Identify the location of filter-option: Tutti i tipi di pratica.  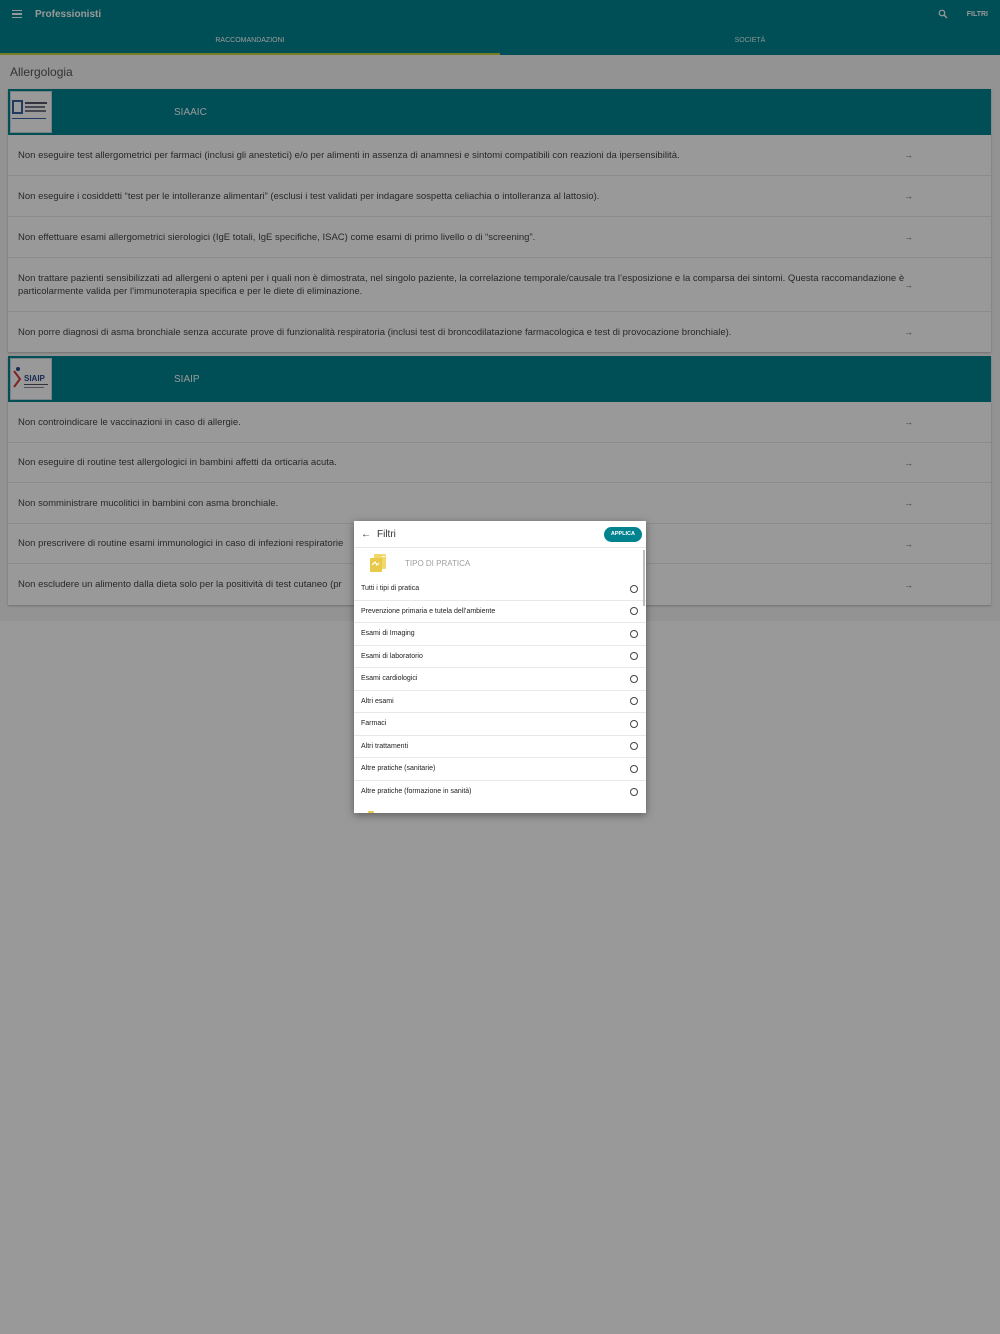
(500, 589).